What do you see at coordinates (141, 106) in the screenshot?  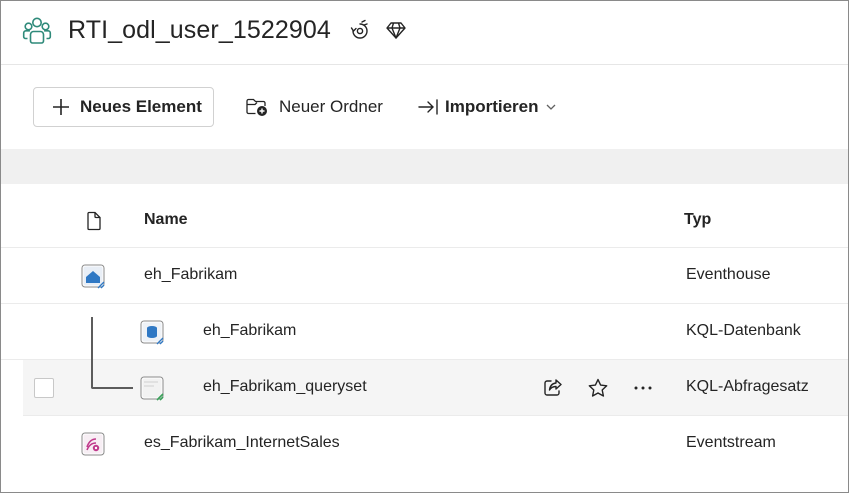 I see `new-item-label: Neues Element` at bounding box center [141, 106].